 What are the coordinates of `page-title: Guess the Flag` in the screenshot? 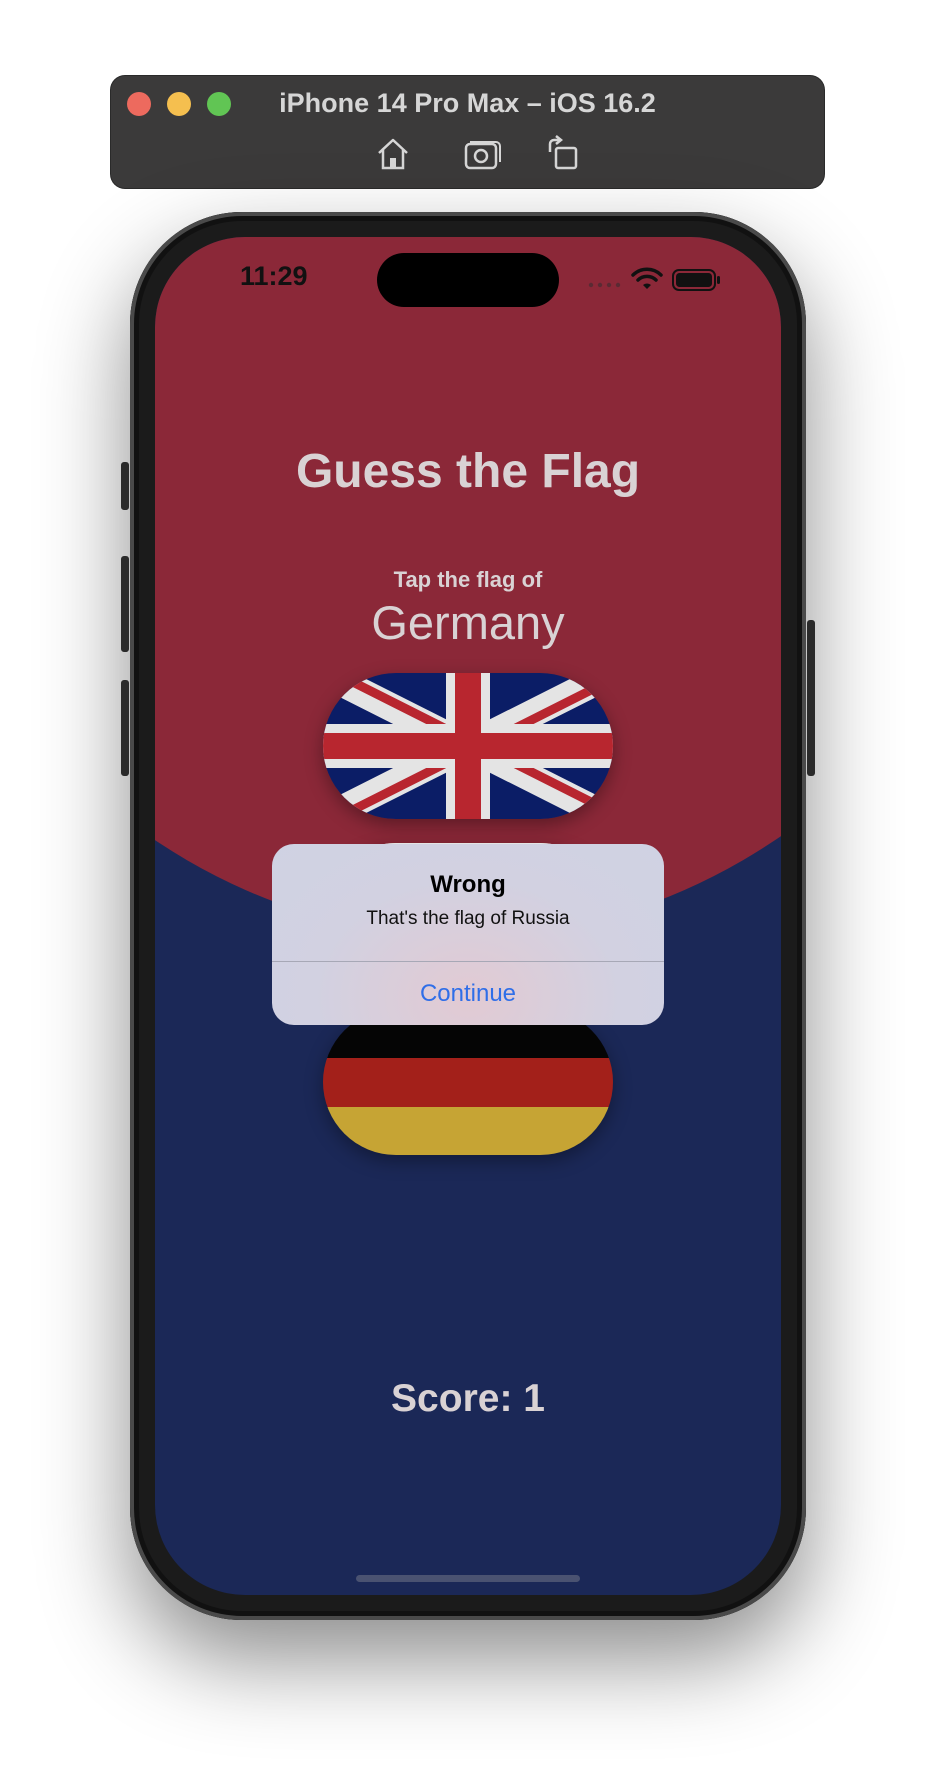 It's located at (468, 471).